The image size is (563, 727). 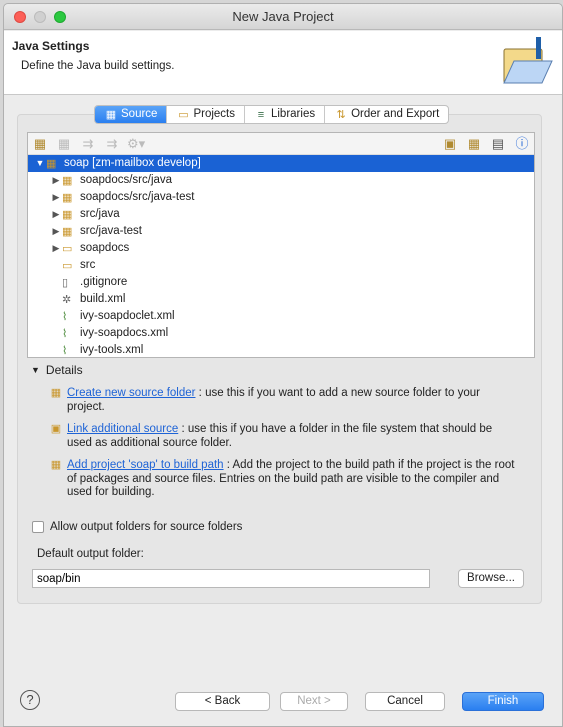 What do you see at coordinates (98, 66) in the screenshot?
I see `page-subtitle: Define the Java build settings.` at bounding box center [98, 66].